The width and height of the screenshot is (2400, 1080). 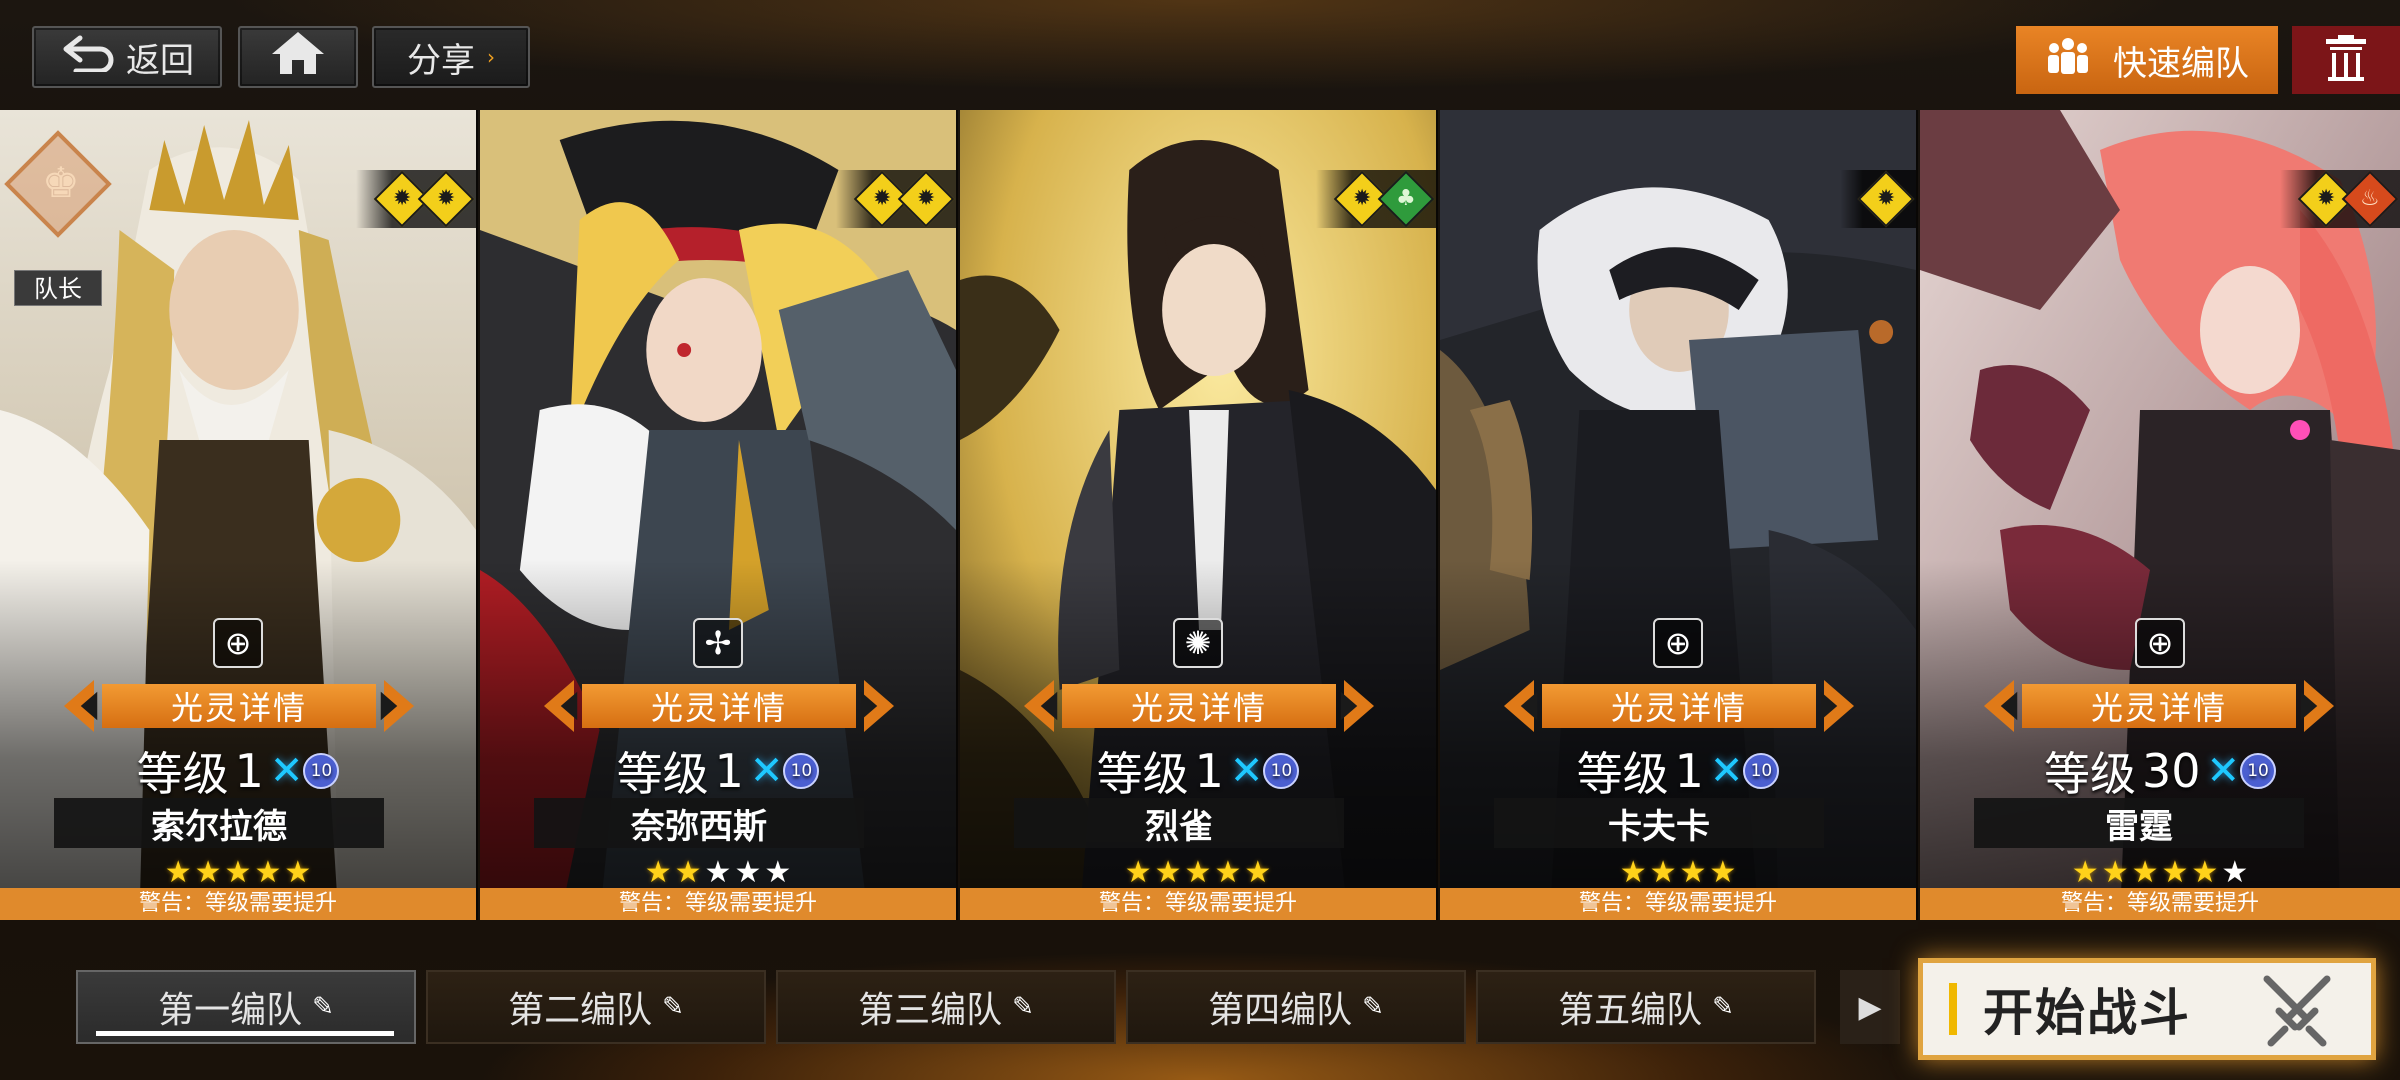 I want to click on element-strip: ✹, so click(x=1878, y=199).